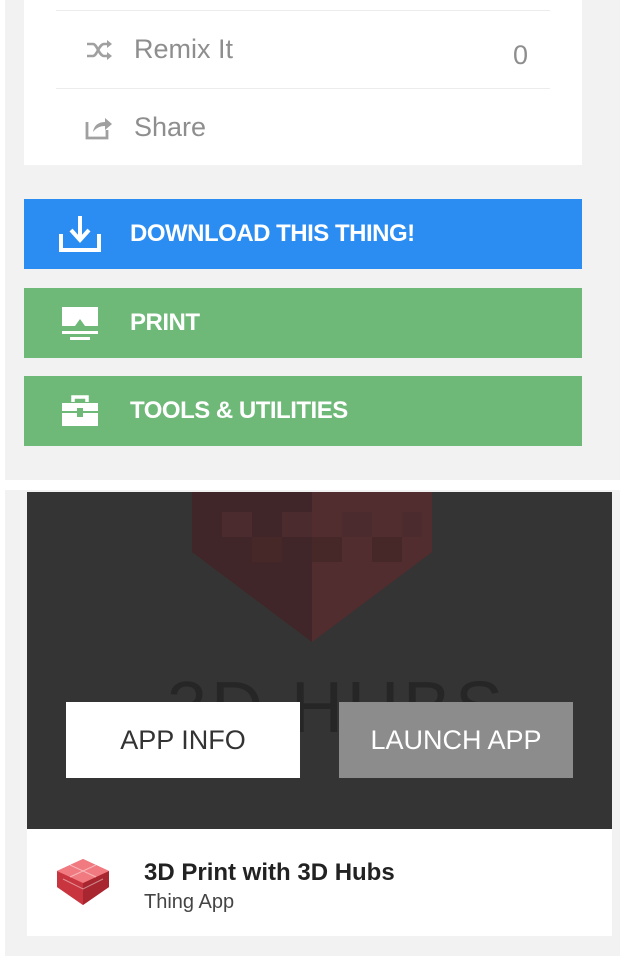 This screenshot has height=956, width=625. What do you see at coordinates (80, 323) in the screenshot?
I see `printer-icon` at bounding box center [80, 323].